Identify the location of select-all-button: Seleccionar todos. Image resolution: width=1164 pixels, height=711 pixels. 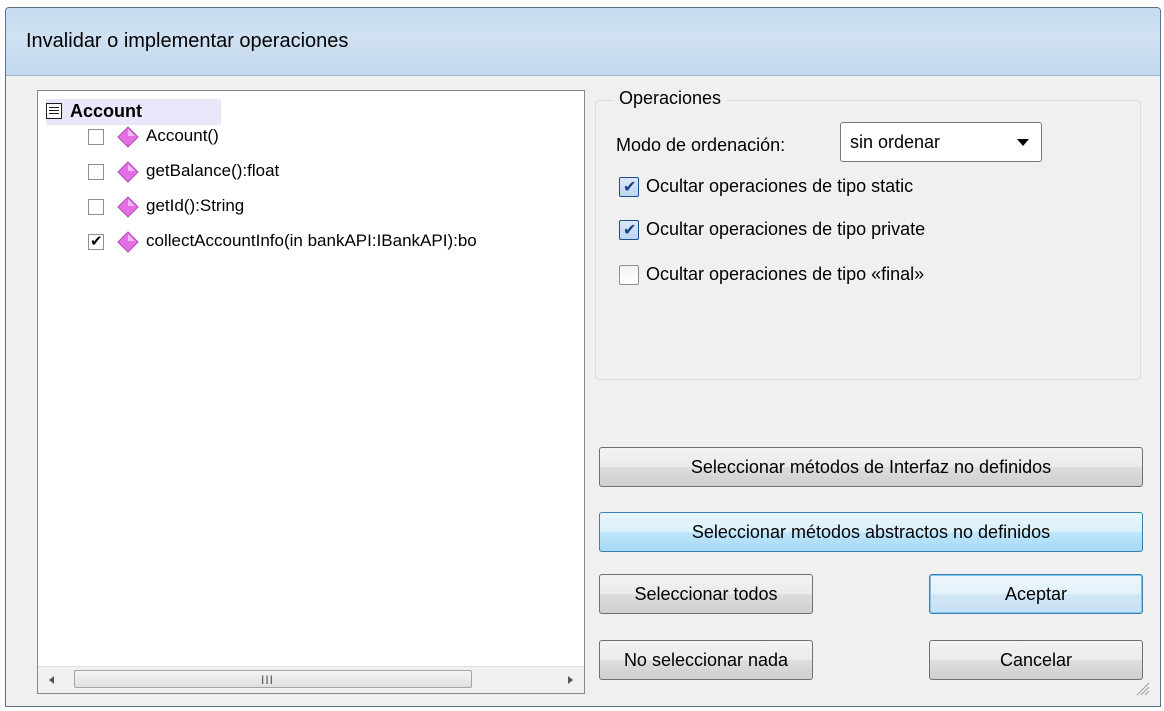
(706, 594).